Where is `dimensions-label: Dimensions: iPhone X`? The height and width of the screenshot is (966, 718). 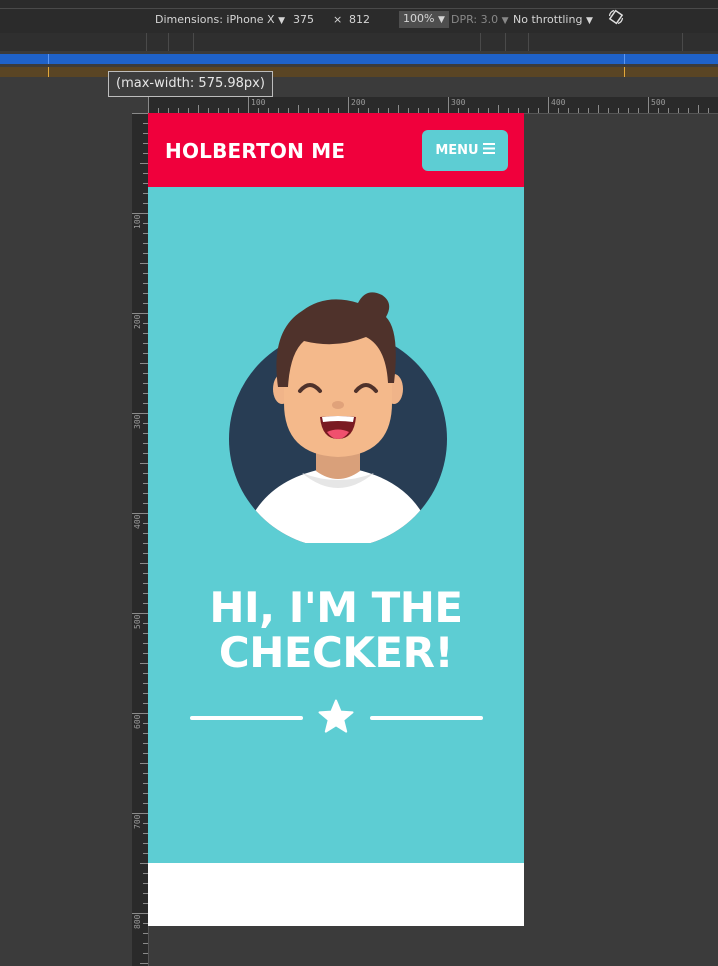
dimensions-label: Dimensions: iPhone X is located at coordinates (215, 19).